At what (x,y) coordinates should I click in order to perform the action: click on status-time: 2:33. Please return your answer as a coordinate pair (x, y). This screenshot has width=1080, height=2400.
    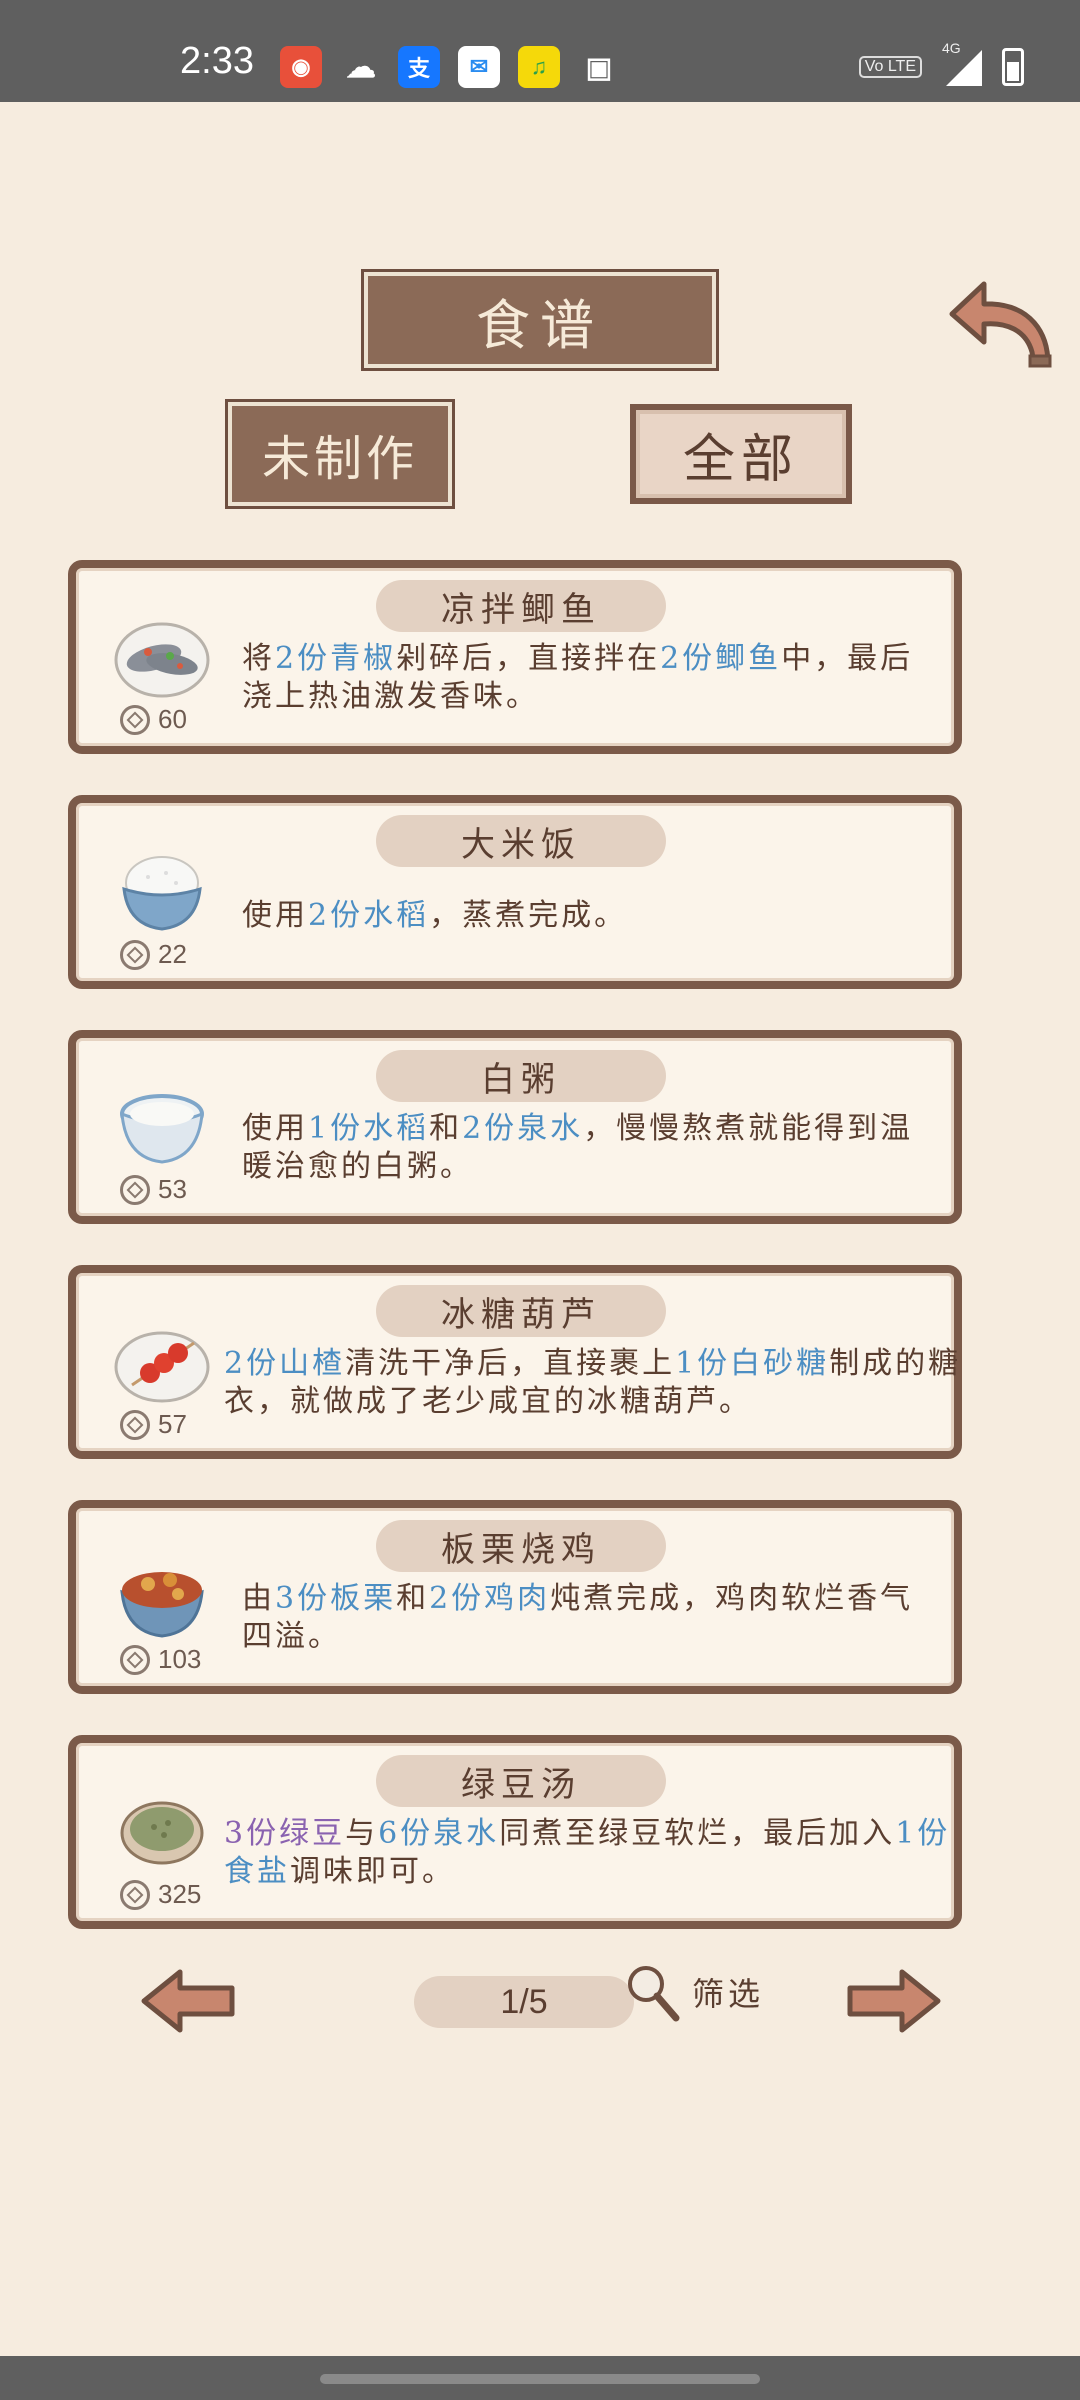
    Looking at the image, I should click on (217, 61).